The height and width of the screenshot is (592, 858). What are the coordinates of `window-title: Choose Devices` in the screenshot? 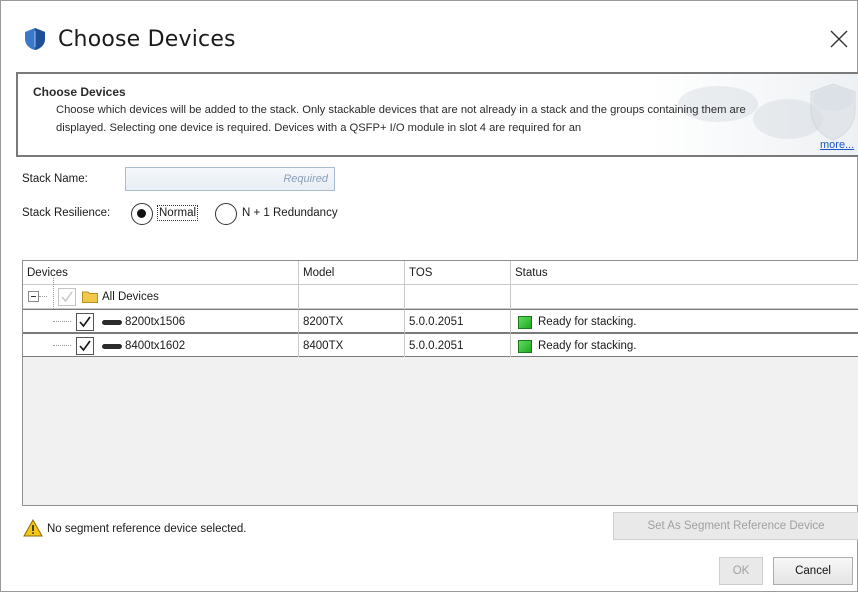 It's located at (147, 39).